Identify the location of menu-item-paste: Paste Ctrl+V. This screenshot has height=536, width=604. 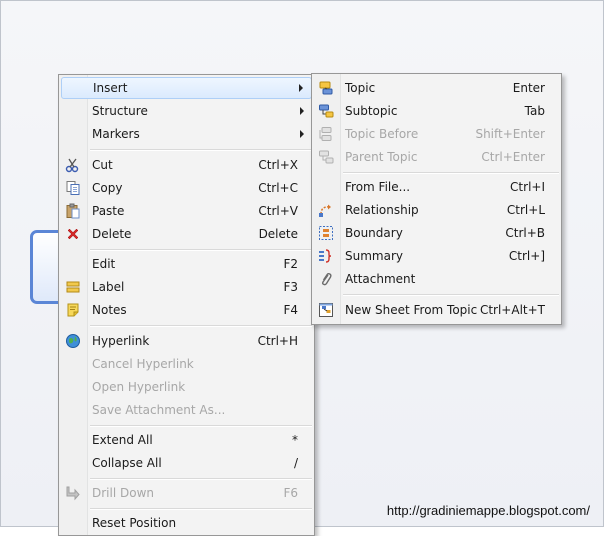
(186, 211).